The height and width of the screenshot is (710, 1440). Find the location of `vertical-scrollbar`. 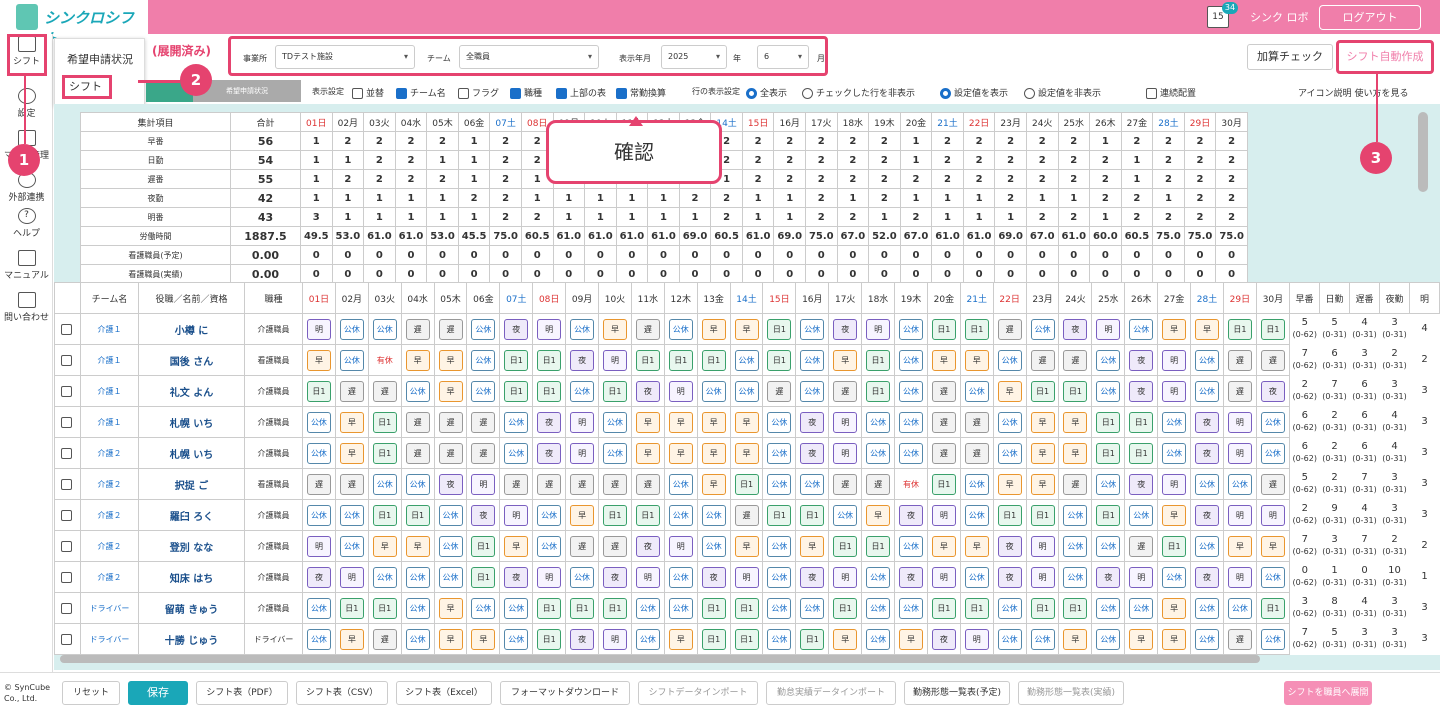

vertical-scrollbar is located at coordinates (1423, 152).